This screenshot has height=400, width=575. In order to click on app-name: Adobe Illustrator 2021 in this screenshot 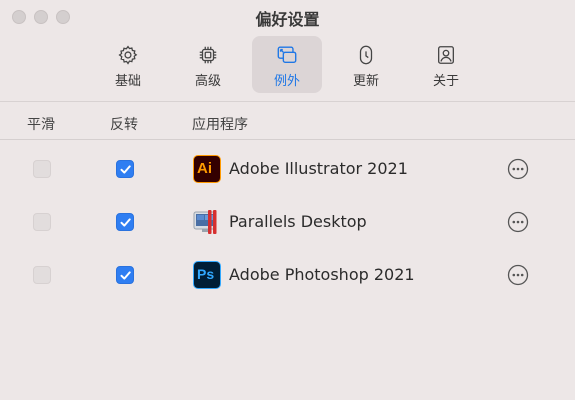, I will do `click(318, 168)`.